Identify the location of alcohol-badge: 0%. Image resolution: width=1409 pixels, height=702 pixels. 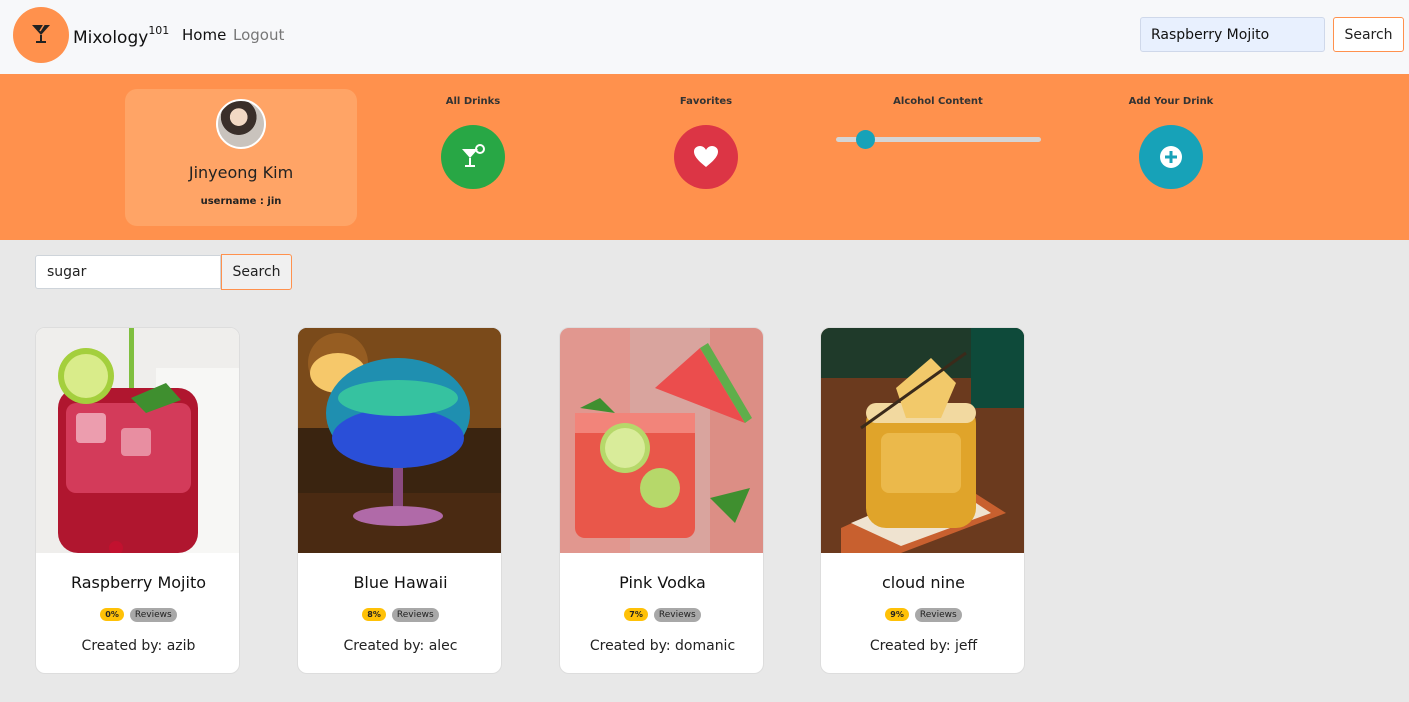
(112, 614).